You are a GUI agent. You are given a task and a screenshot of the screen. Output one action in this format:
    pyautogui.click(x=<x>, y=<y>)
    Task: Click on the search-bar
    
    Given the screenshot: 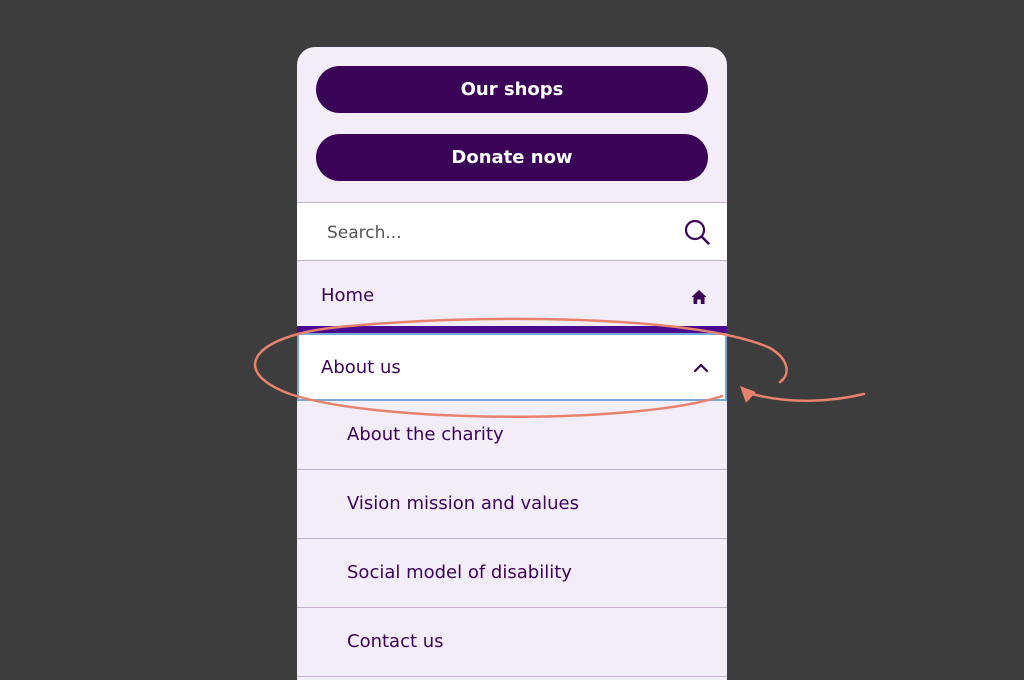 What is the action you would take?
    pyautogui.click(x=512, y=231)
    